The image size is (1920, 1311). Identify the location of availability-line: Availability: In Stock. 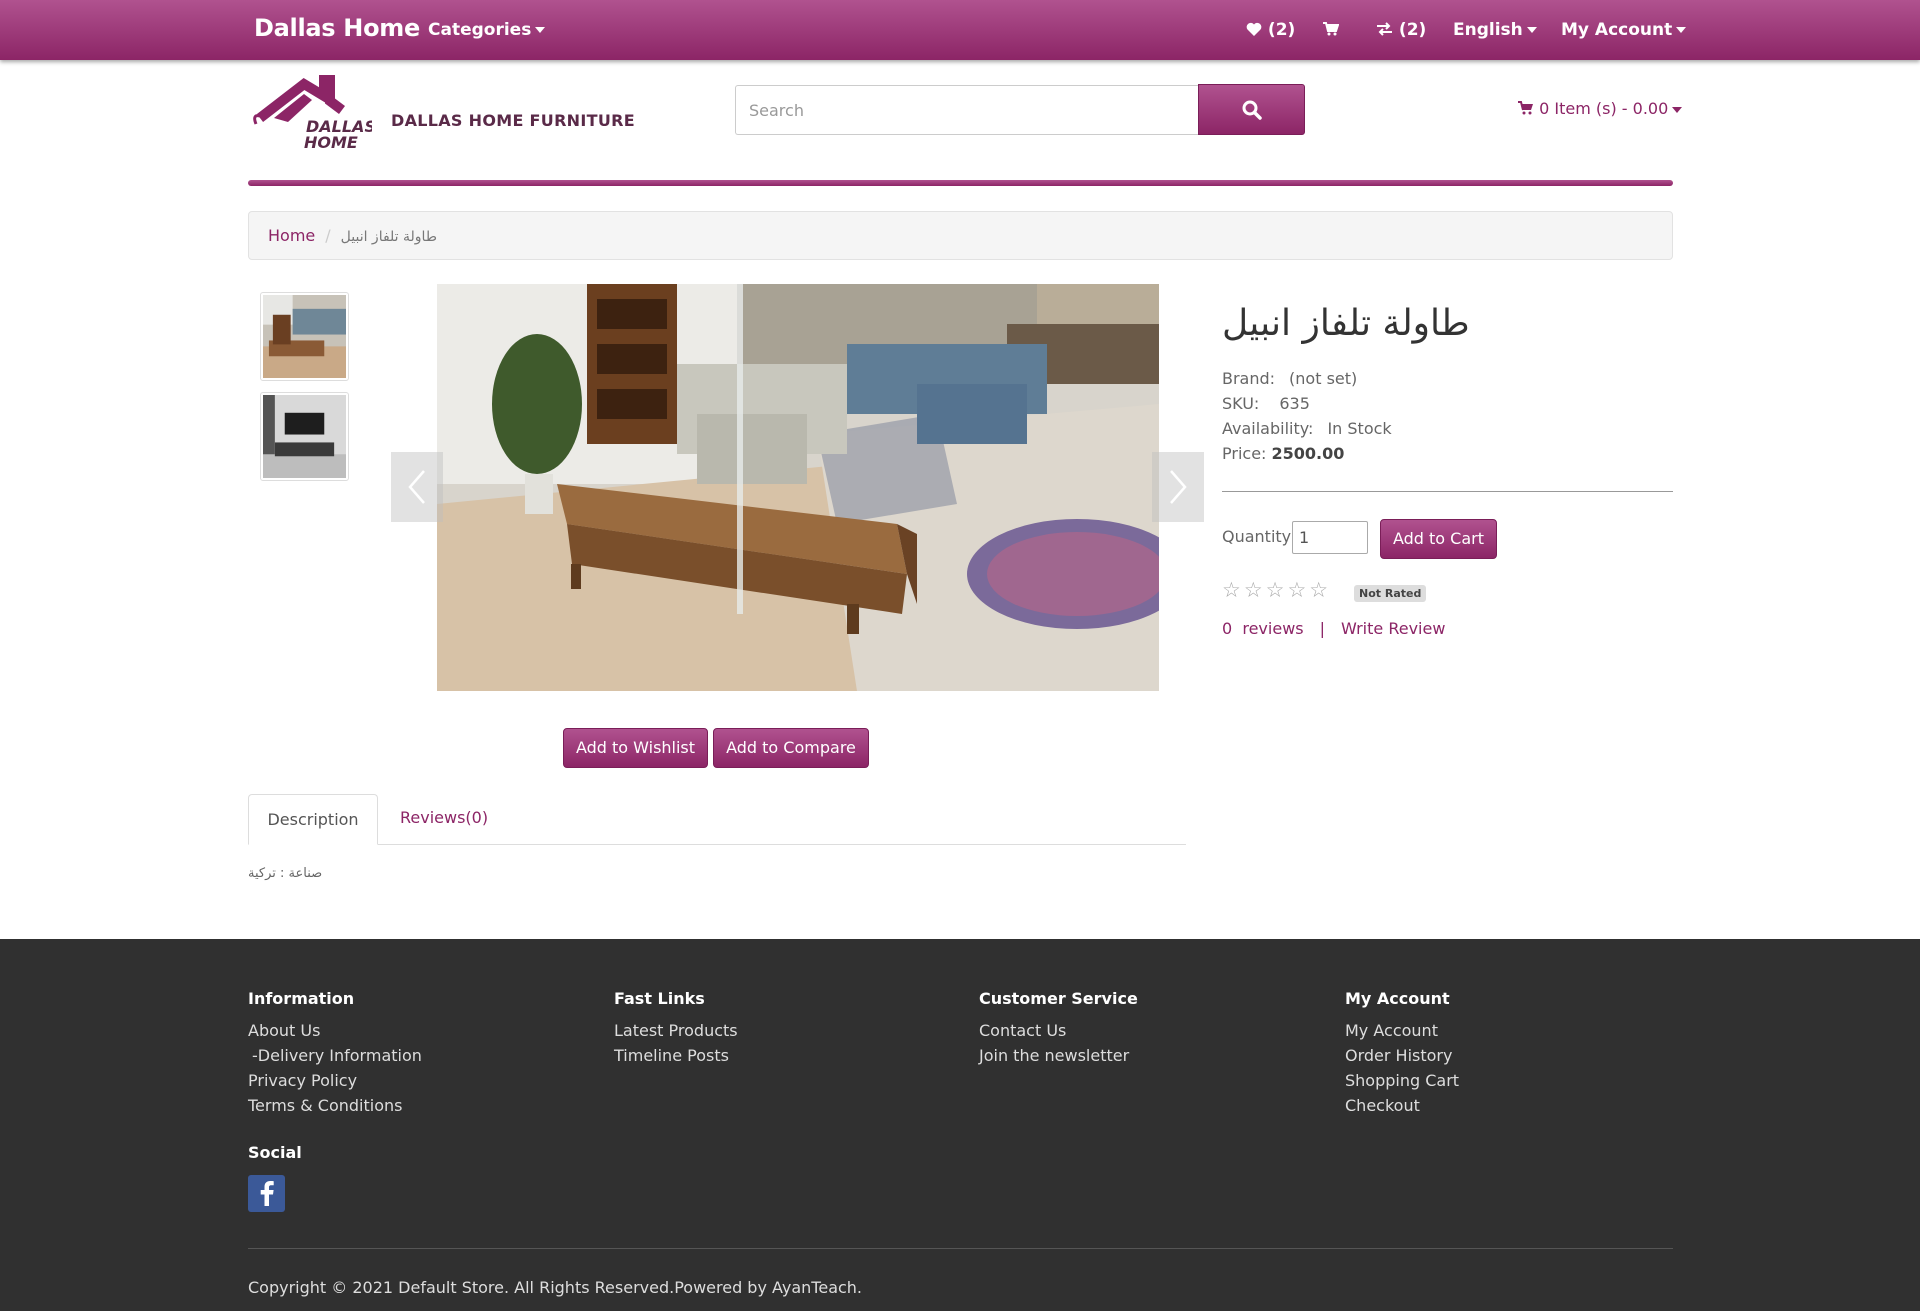
(1307, 428).